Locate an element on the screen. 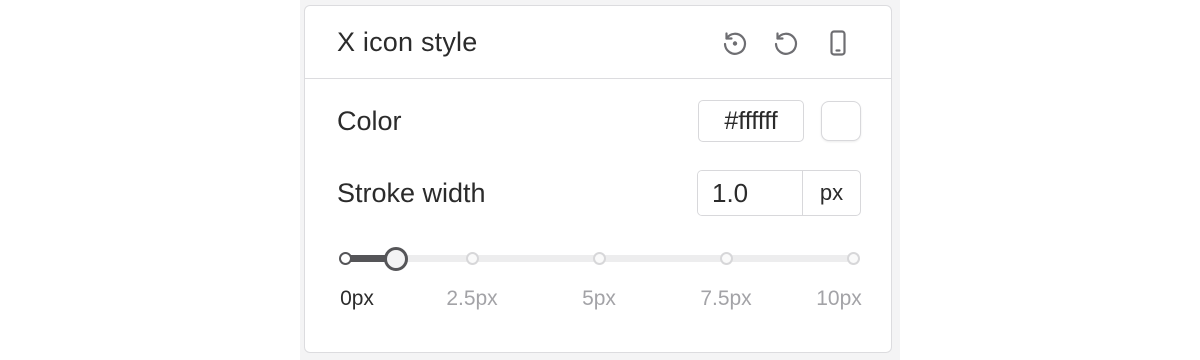 The height and width of the screenshot is (360, 1200). color-hex-input is located at coordinates (751, 121).